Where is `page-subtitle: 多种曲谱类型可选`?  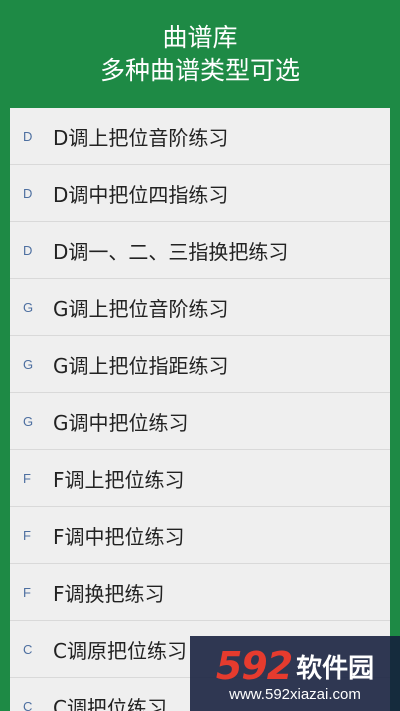
page-subtitle: 多种曲谱类型可选 is located at coordinates (199, 70).